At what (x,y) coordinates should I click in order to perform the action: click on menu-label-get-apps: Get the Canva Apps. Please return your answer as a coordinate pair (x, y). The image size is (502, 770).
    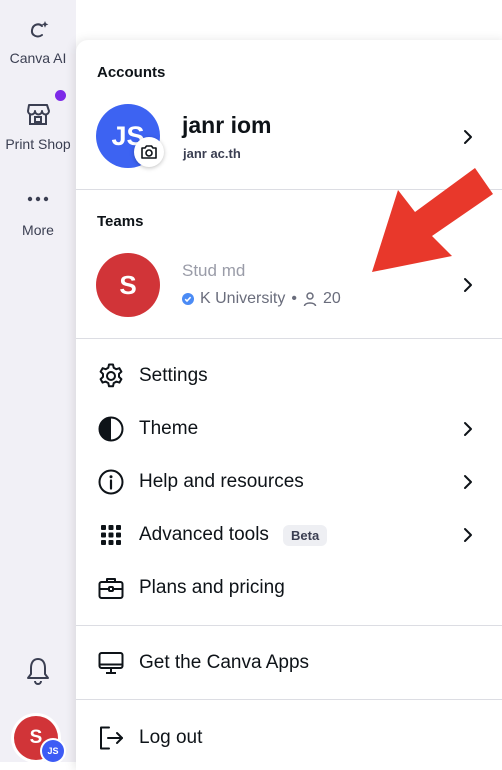
    Looking at the image, I should click on (224, 662).